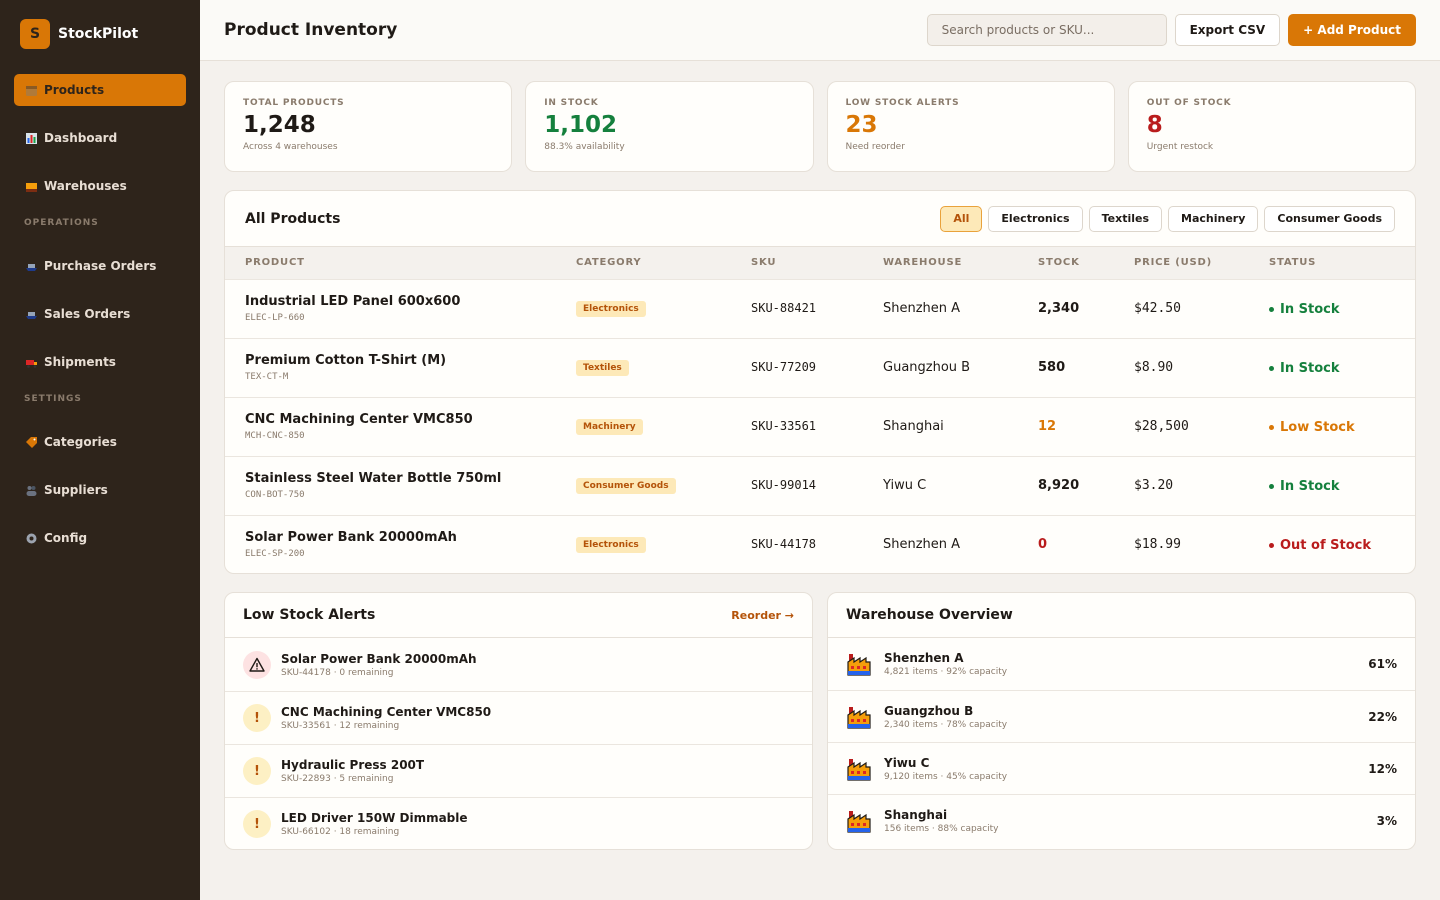 The height and width of the screenshot is (900, 1440). What do you see at coordinates (31, 362) in the screenshot?
I see `truck-icon` at bounding box center [31, 362].